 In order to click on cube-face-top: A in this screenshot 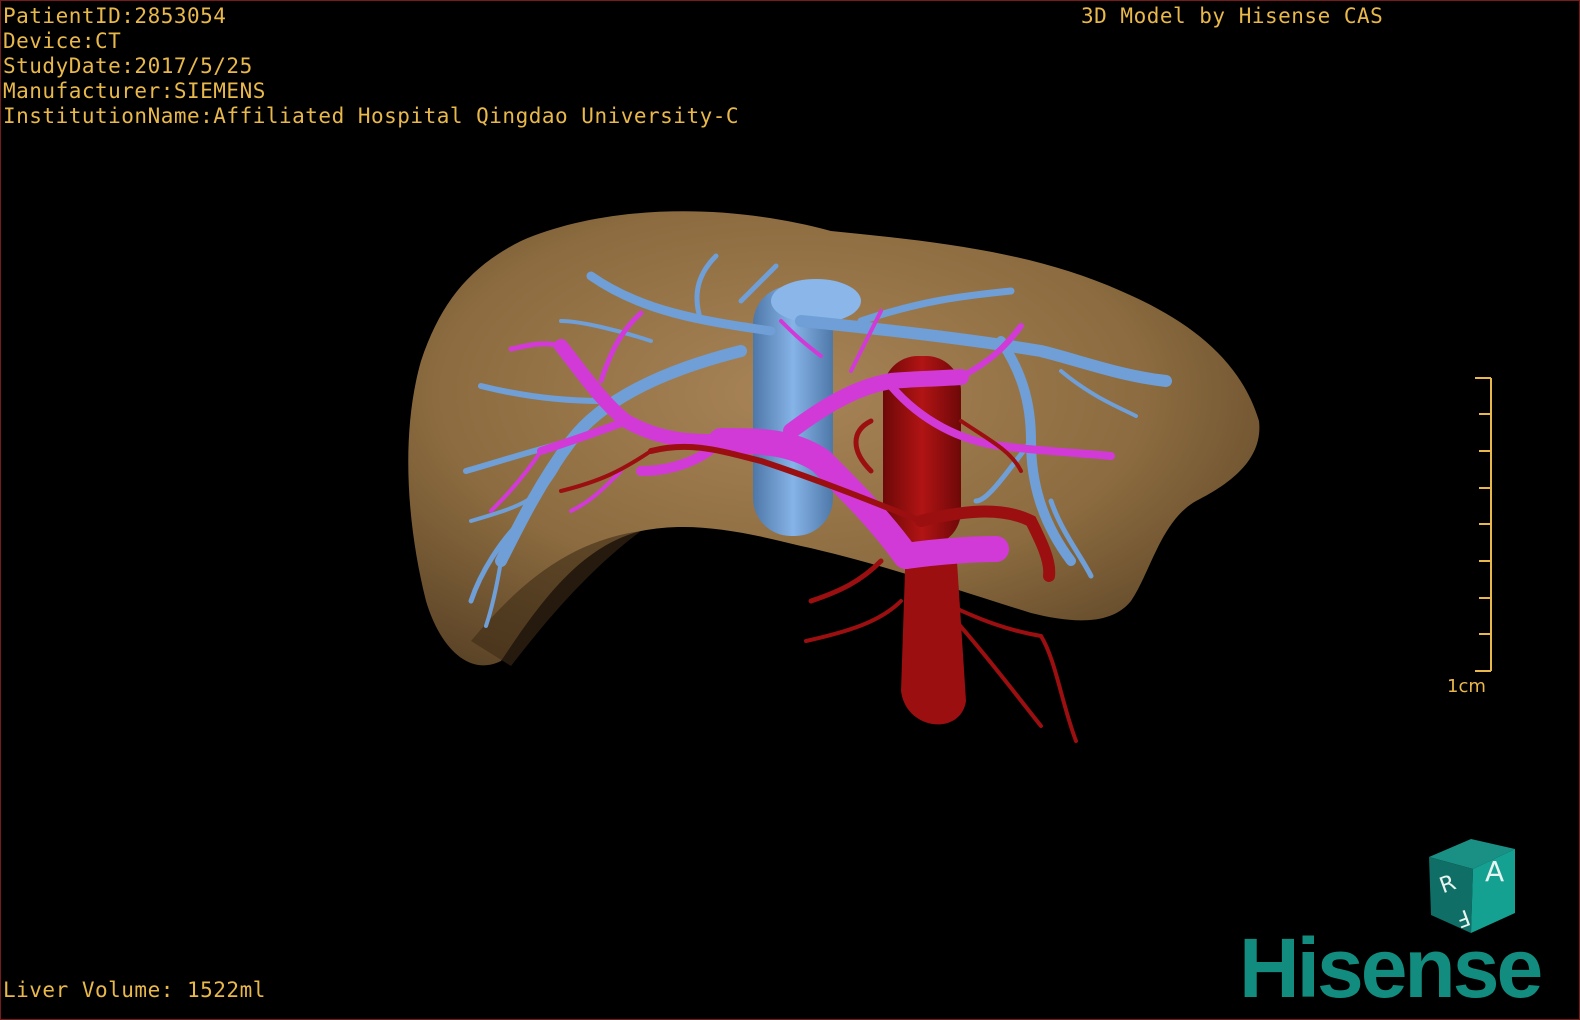, I will do `click(1494, 871)`.